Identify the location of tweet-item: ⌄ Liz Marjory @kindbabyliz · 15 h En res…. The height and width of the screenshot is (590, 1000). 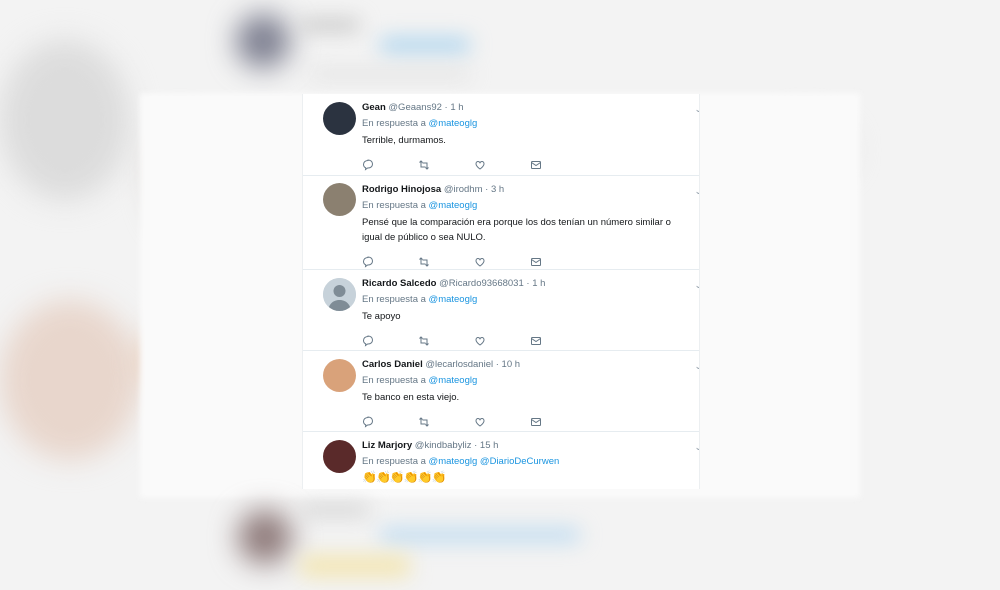
(501, 460).